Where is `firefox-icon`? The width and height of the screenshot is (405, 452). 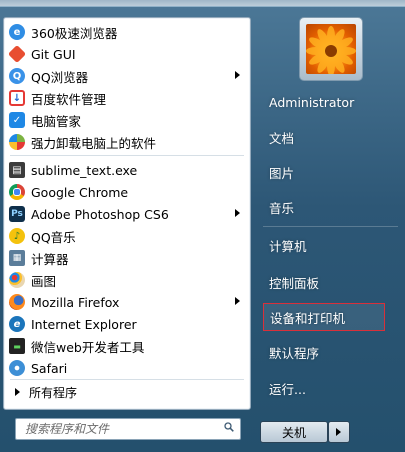 firefox-icon is located at coordinates (17, 302).